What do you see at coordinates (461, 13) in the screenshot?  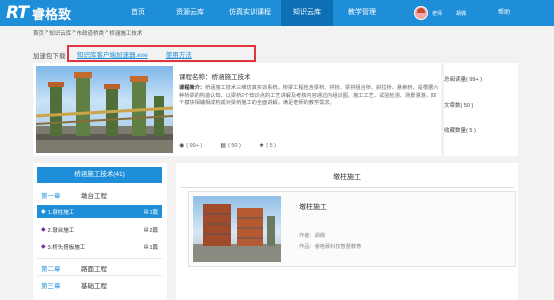 I see `user-name: 胡偶` at bounding box center [461, 13].